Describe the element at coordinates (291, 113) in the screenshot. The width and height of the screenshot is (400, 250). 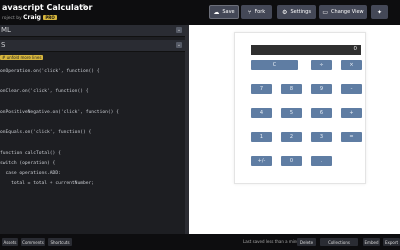
I see `key-five: 5` at that location.